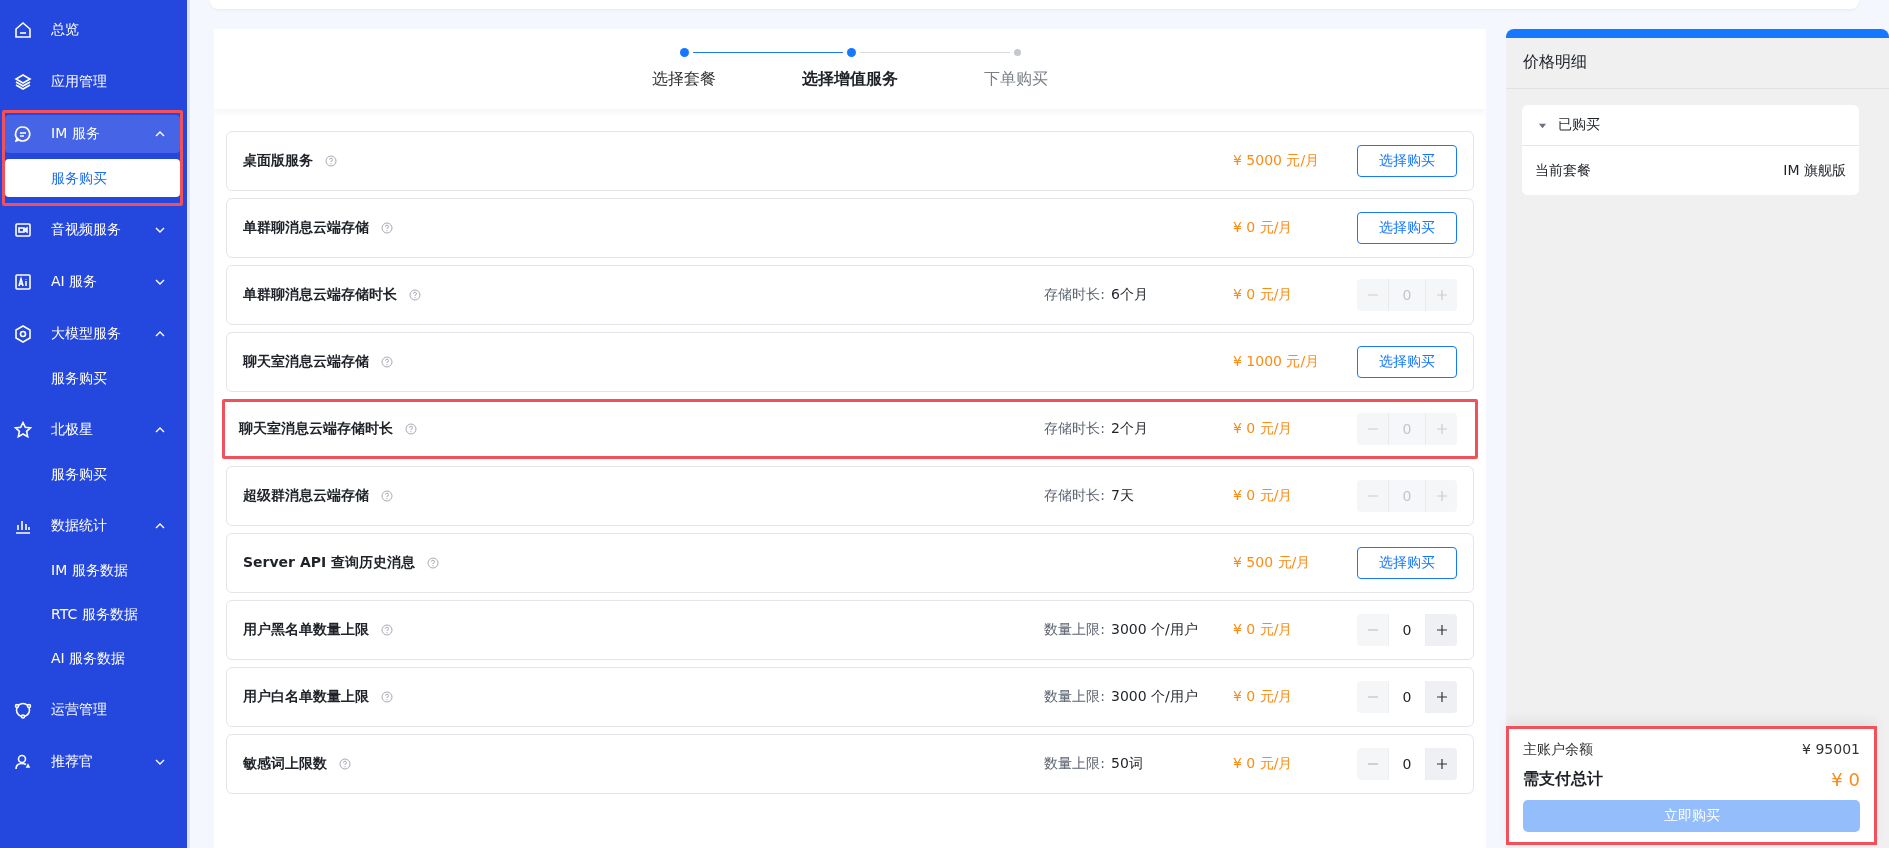  Describe the element at coordinates (1016, 79) in the screenshot. I see `step-label: 下单购买` at that location.